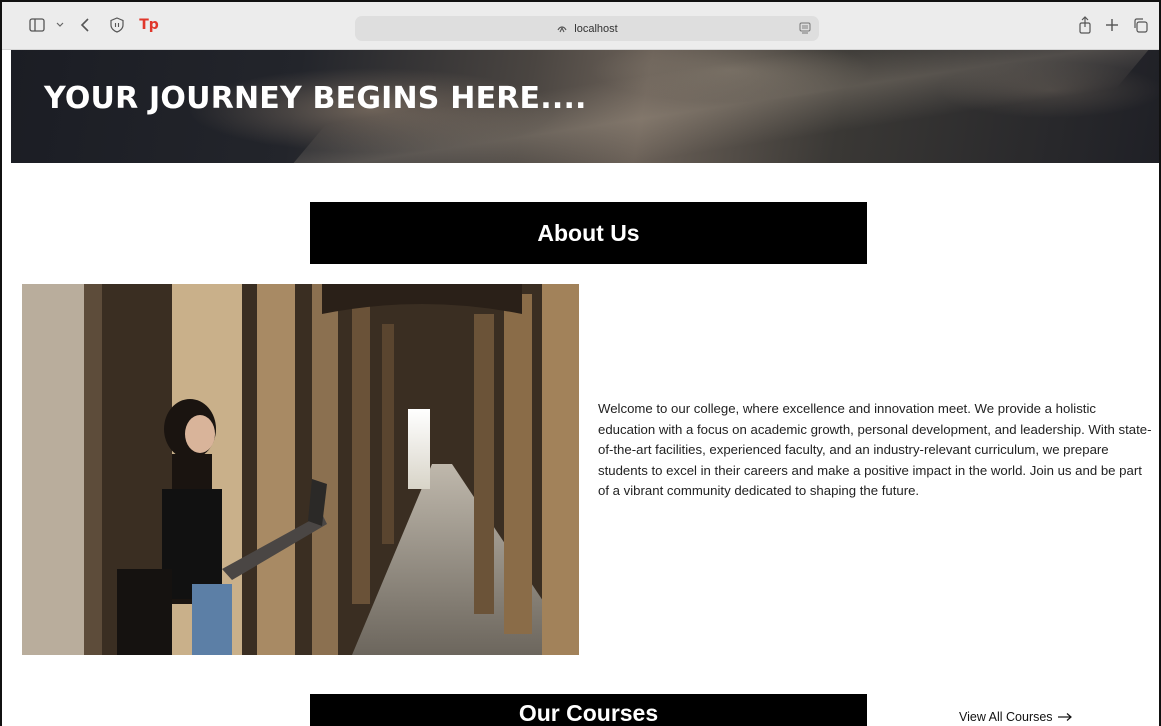 This screenshot has height=726, width=1161. What do you see at coordinates (1140, 25) in the screenshot?
I see `tabs-overview-icon` at bounding box center [1140, 25].